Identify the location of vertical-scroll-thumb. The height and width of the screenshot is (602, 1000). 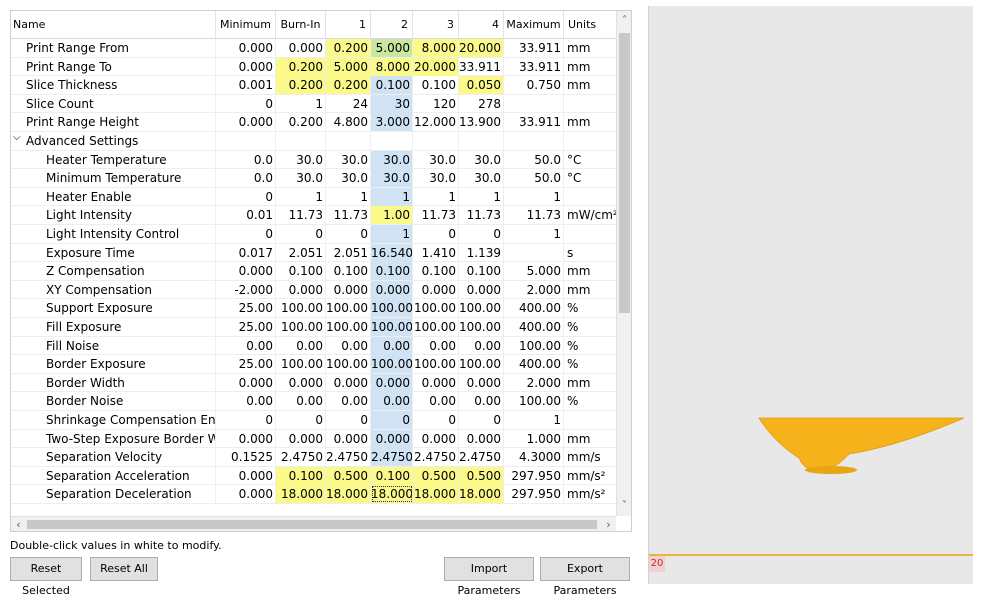
(624, 173).